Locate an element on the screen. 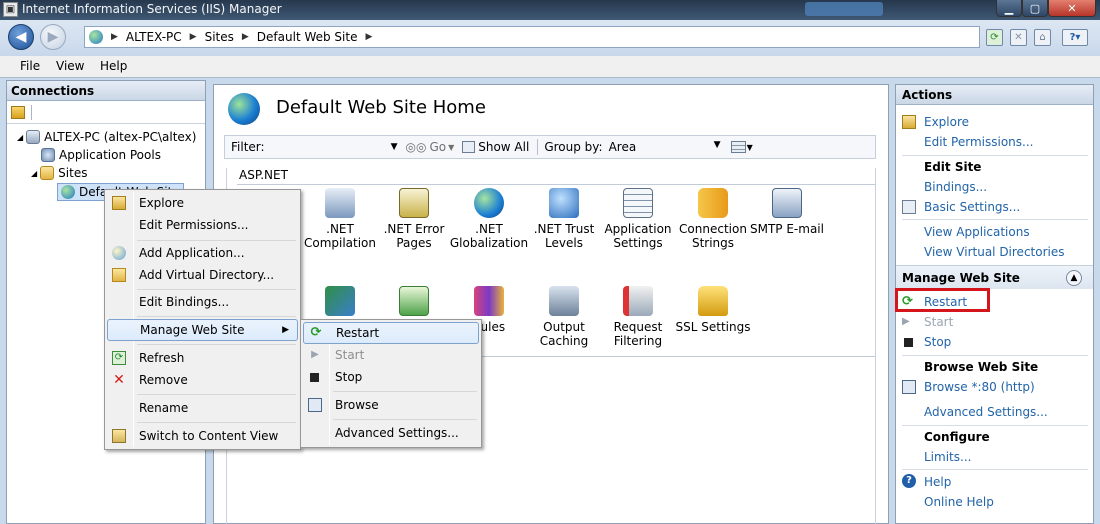 This screenshot has height=524, width=1100. show-all-button: Show All is located at coordinates (503, 147).